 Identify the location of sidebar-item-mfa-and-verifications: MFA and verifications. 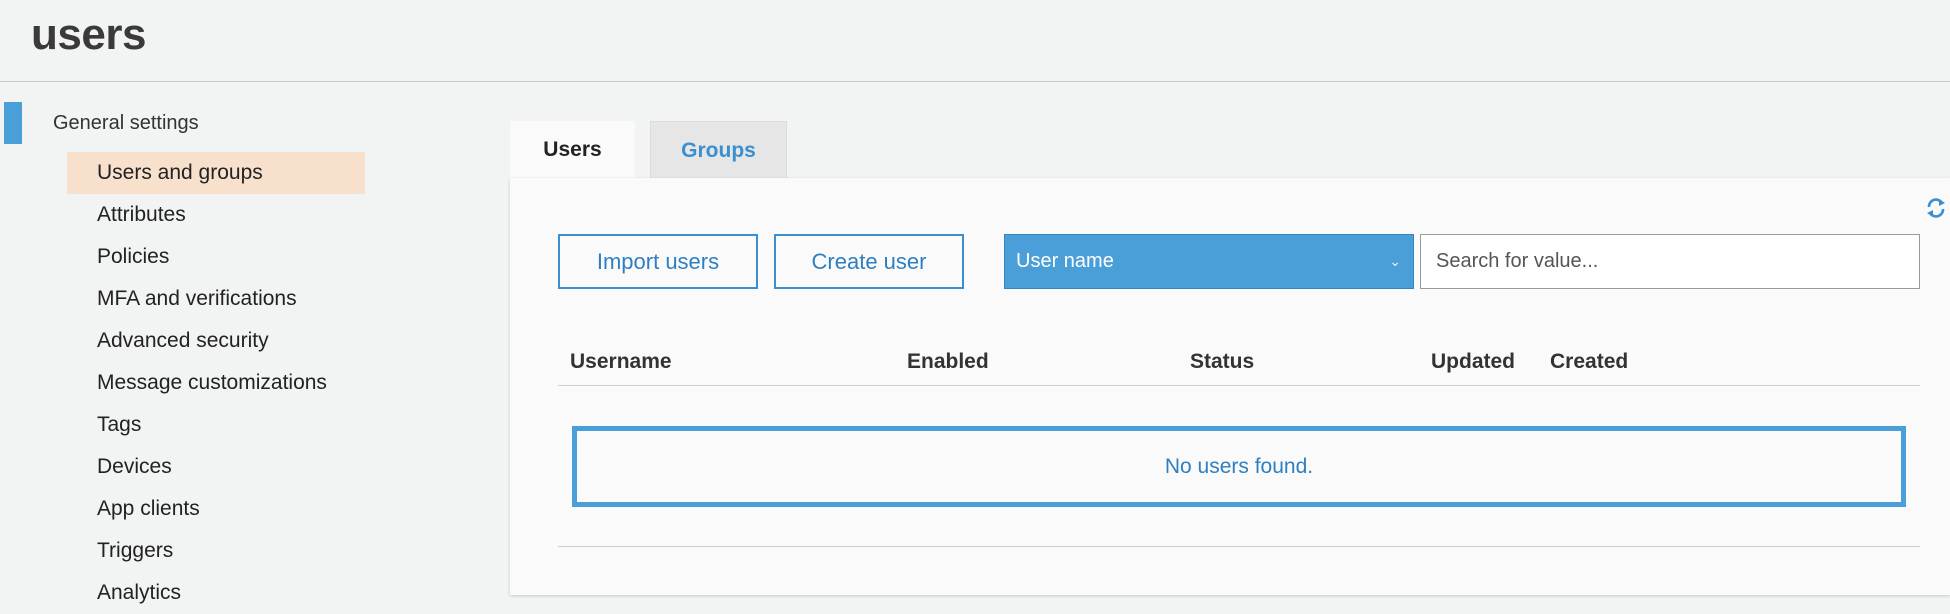
(216, 299).